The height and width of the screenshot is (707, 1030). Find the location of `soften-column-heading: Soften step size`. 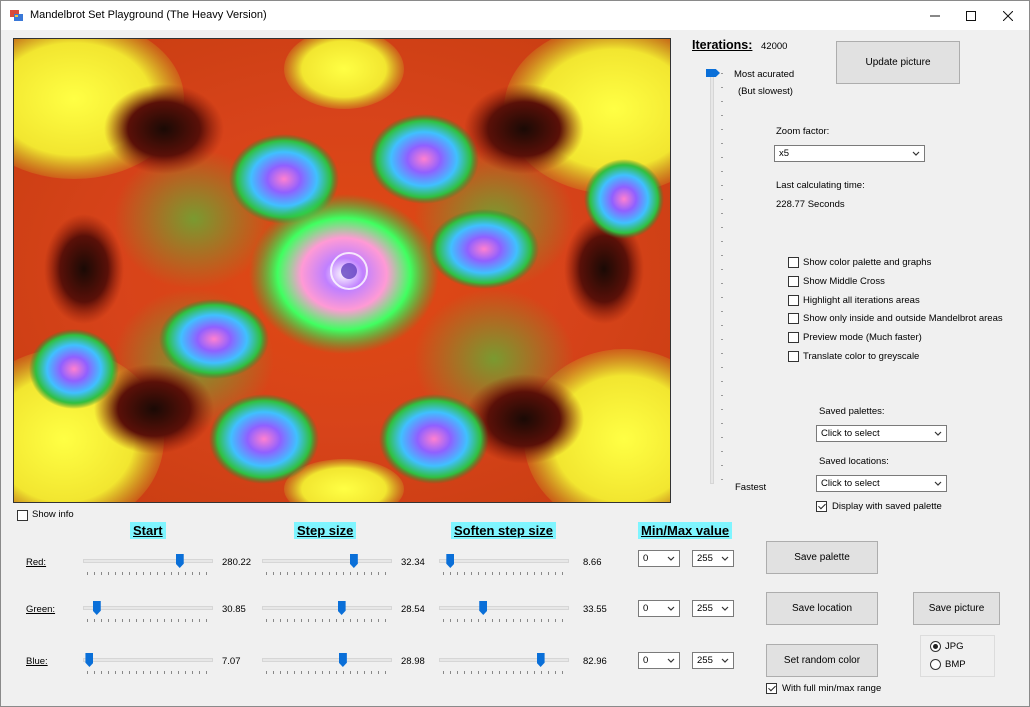

soften-column-heading: Soften step size is located at coordinates (503, 530).